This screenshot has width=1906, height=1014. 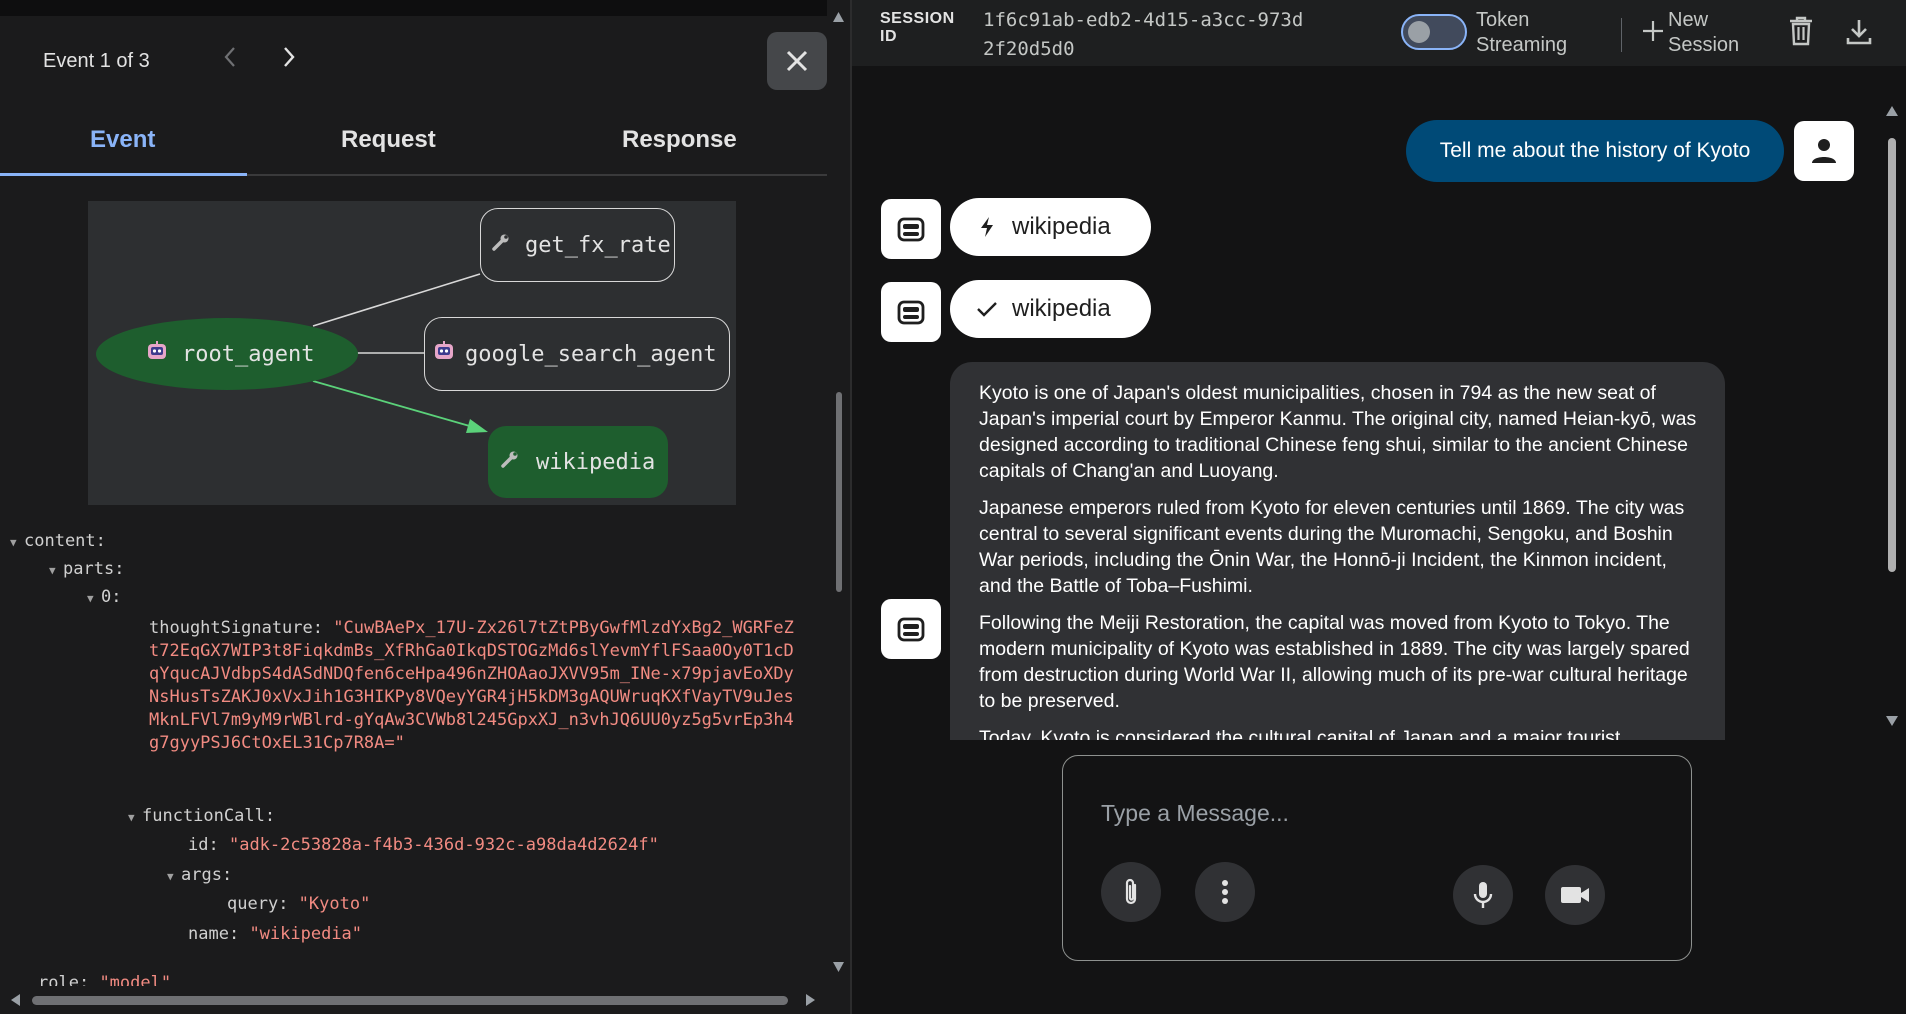 I want to click on tab-request: Request, so click(x=388, y=140).